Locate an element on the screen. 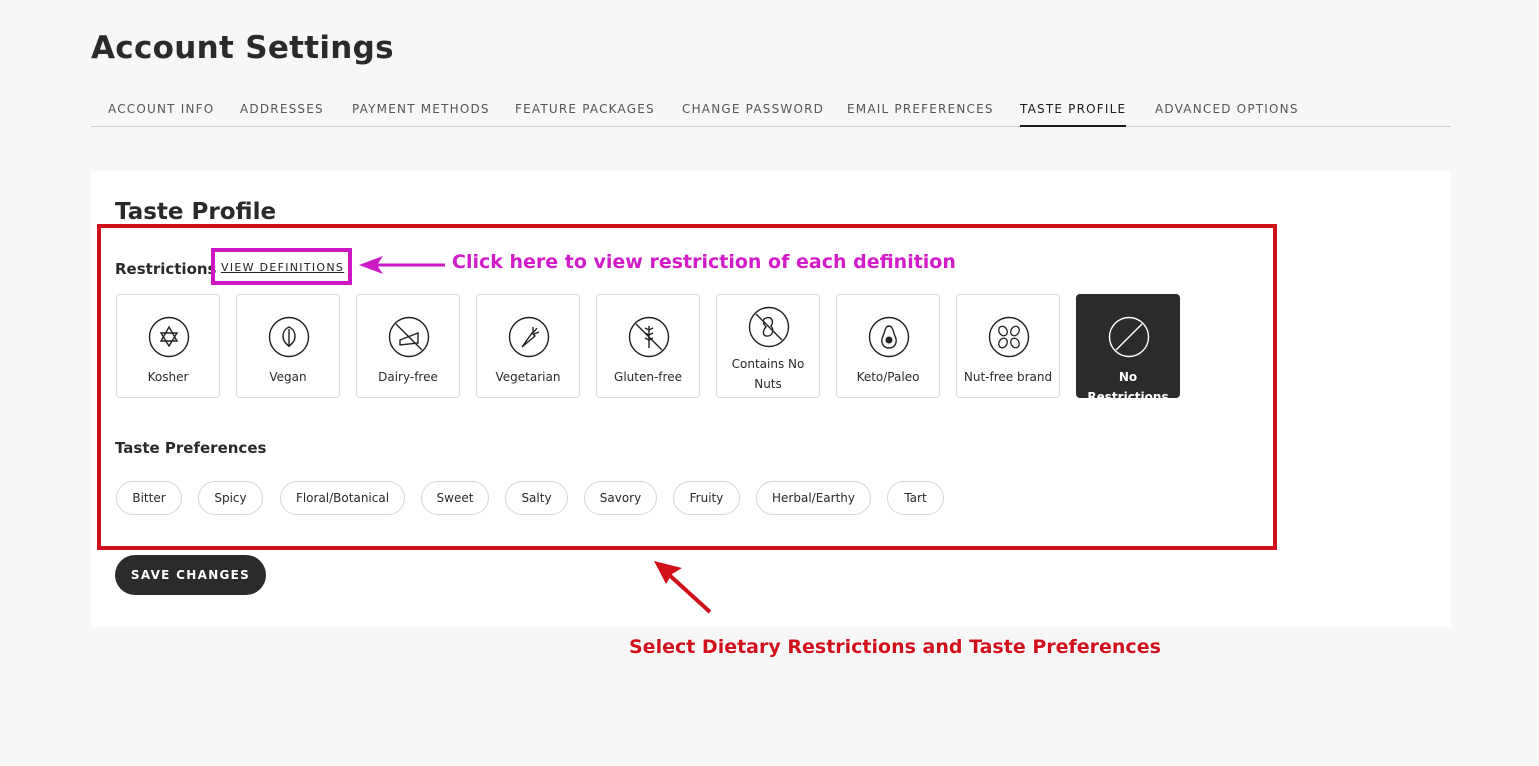  pref-fruity: Fruity is located at coordinates (706, 498).